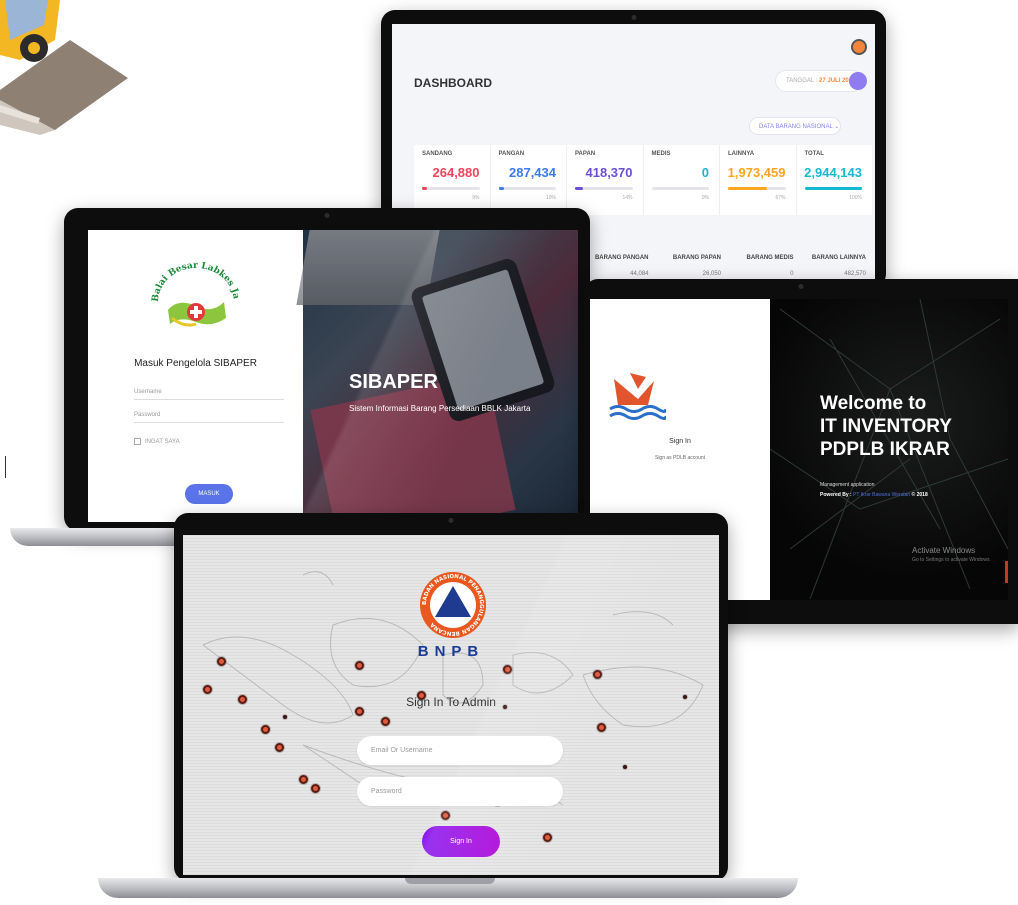 The height and width of the screenshot is (905, 1018). Describe the element at coordinates (858, 81) in the screenshot. I see `calendar-icon` at that location.